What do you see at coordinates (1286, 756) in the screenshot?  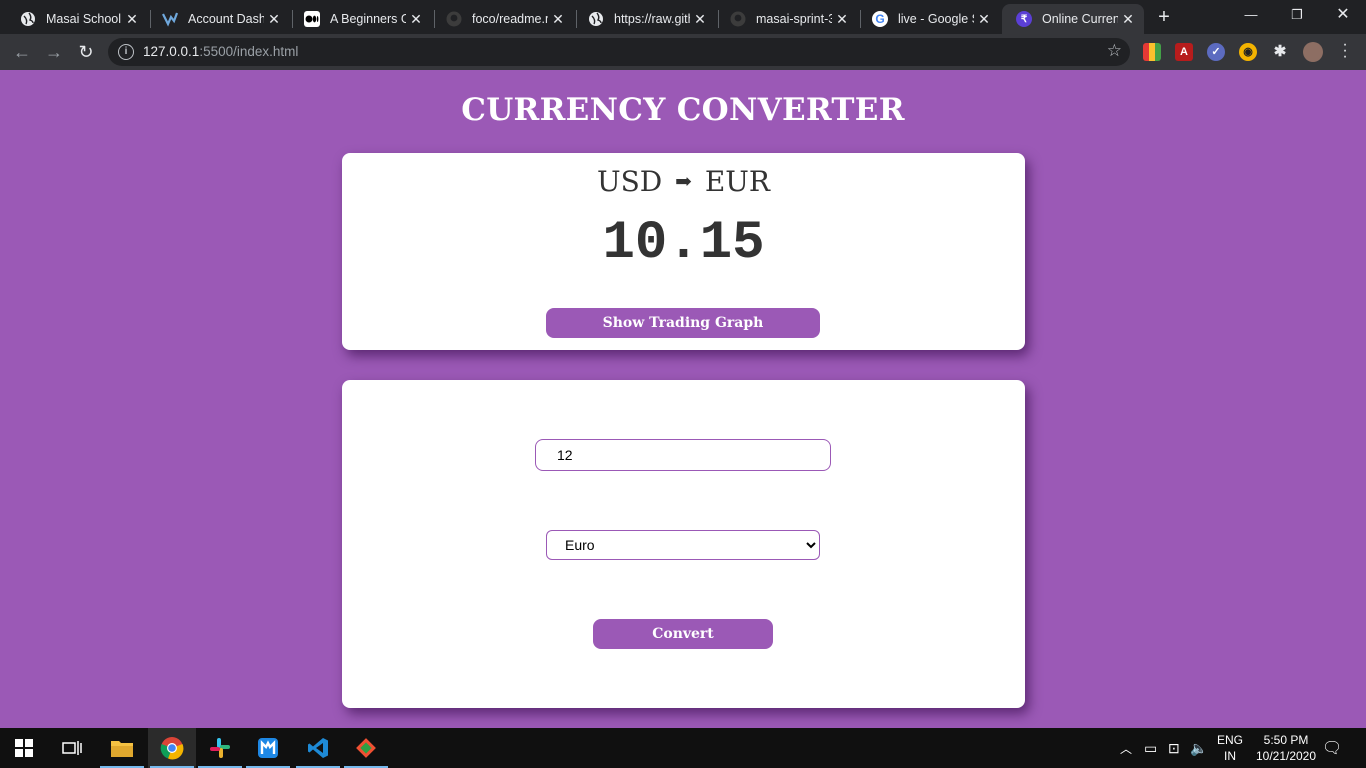 I see `clock-date: 10/21/2020` at bounding box center [1286, 756].